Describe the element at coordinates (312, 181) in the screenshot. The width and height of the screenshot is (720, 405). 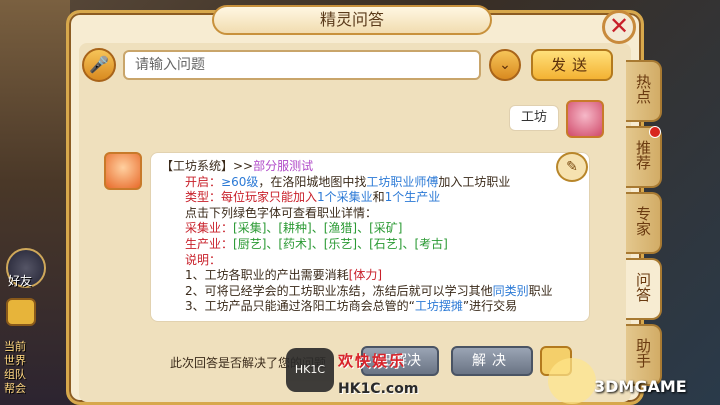
I see `answer-text: ，在洛阳城地图中找` at that location.